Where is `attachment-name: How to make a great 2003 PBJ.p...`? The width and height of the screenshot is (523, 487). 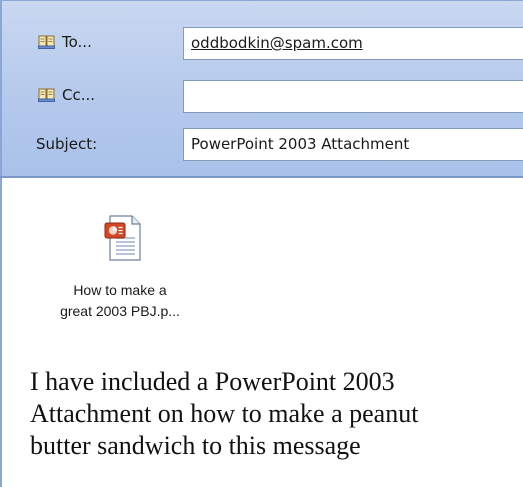 attachment-name: How to make a great 2003 PBJ.p... is located at coordinates (120, 301).